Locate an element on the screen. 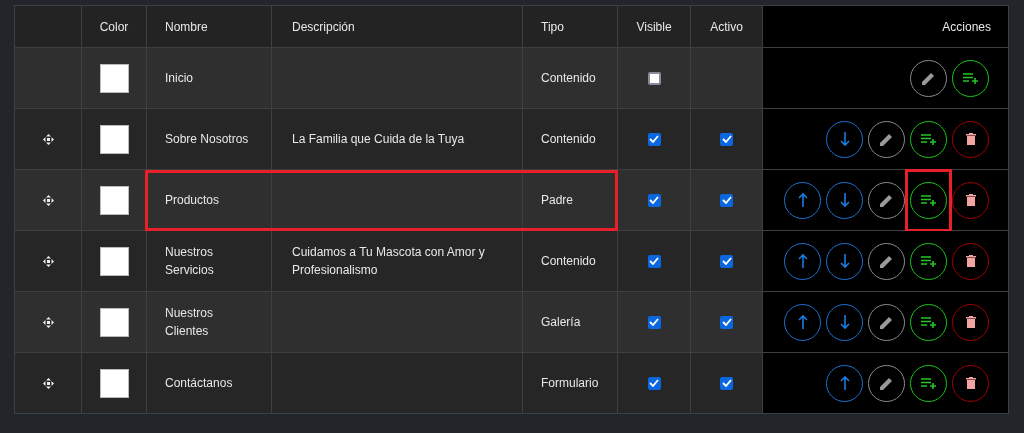  page-name: Inicio is located at coordinates (179, 78).